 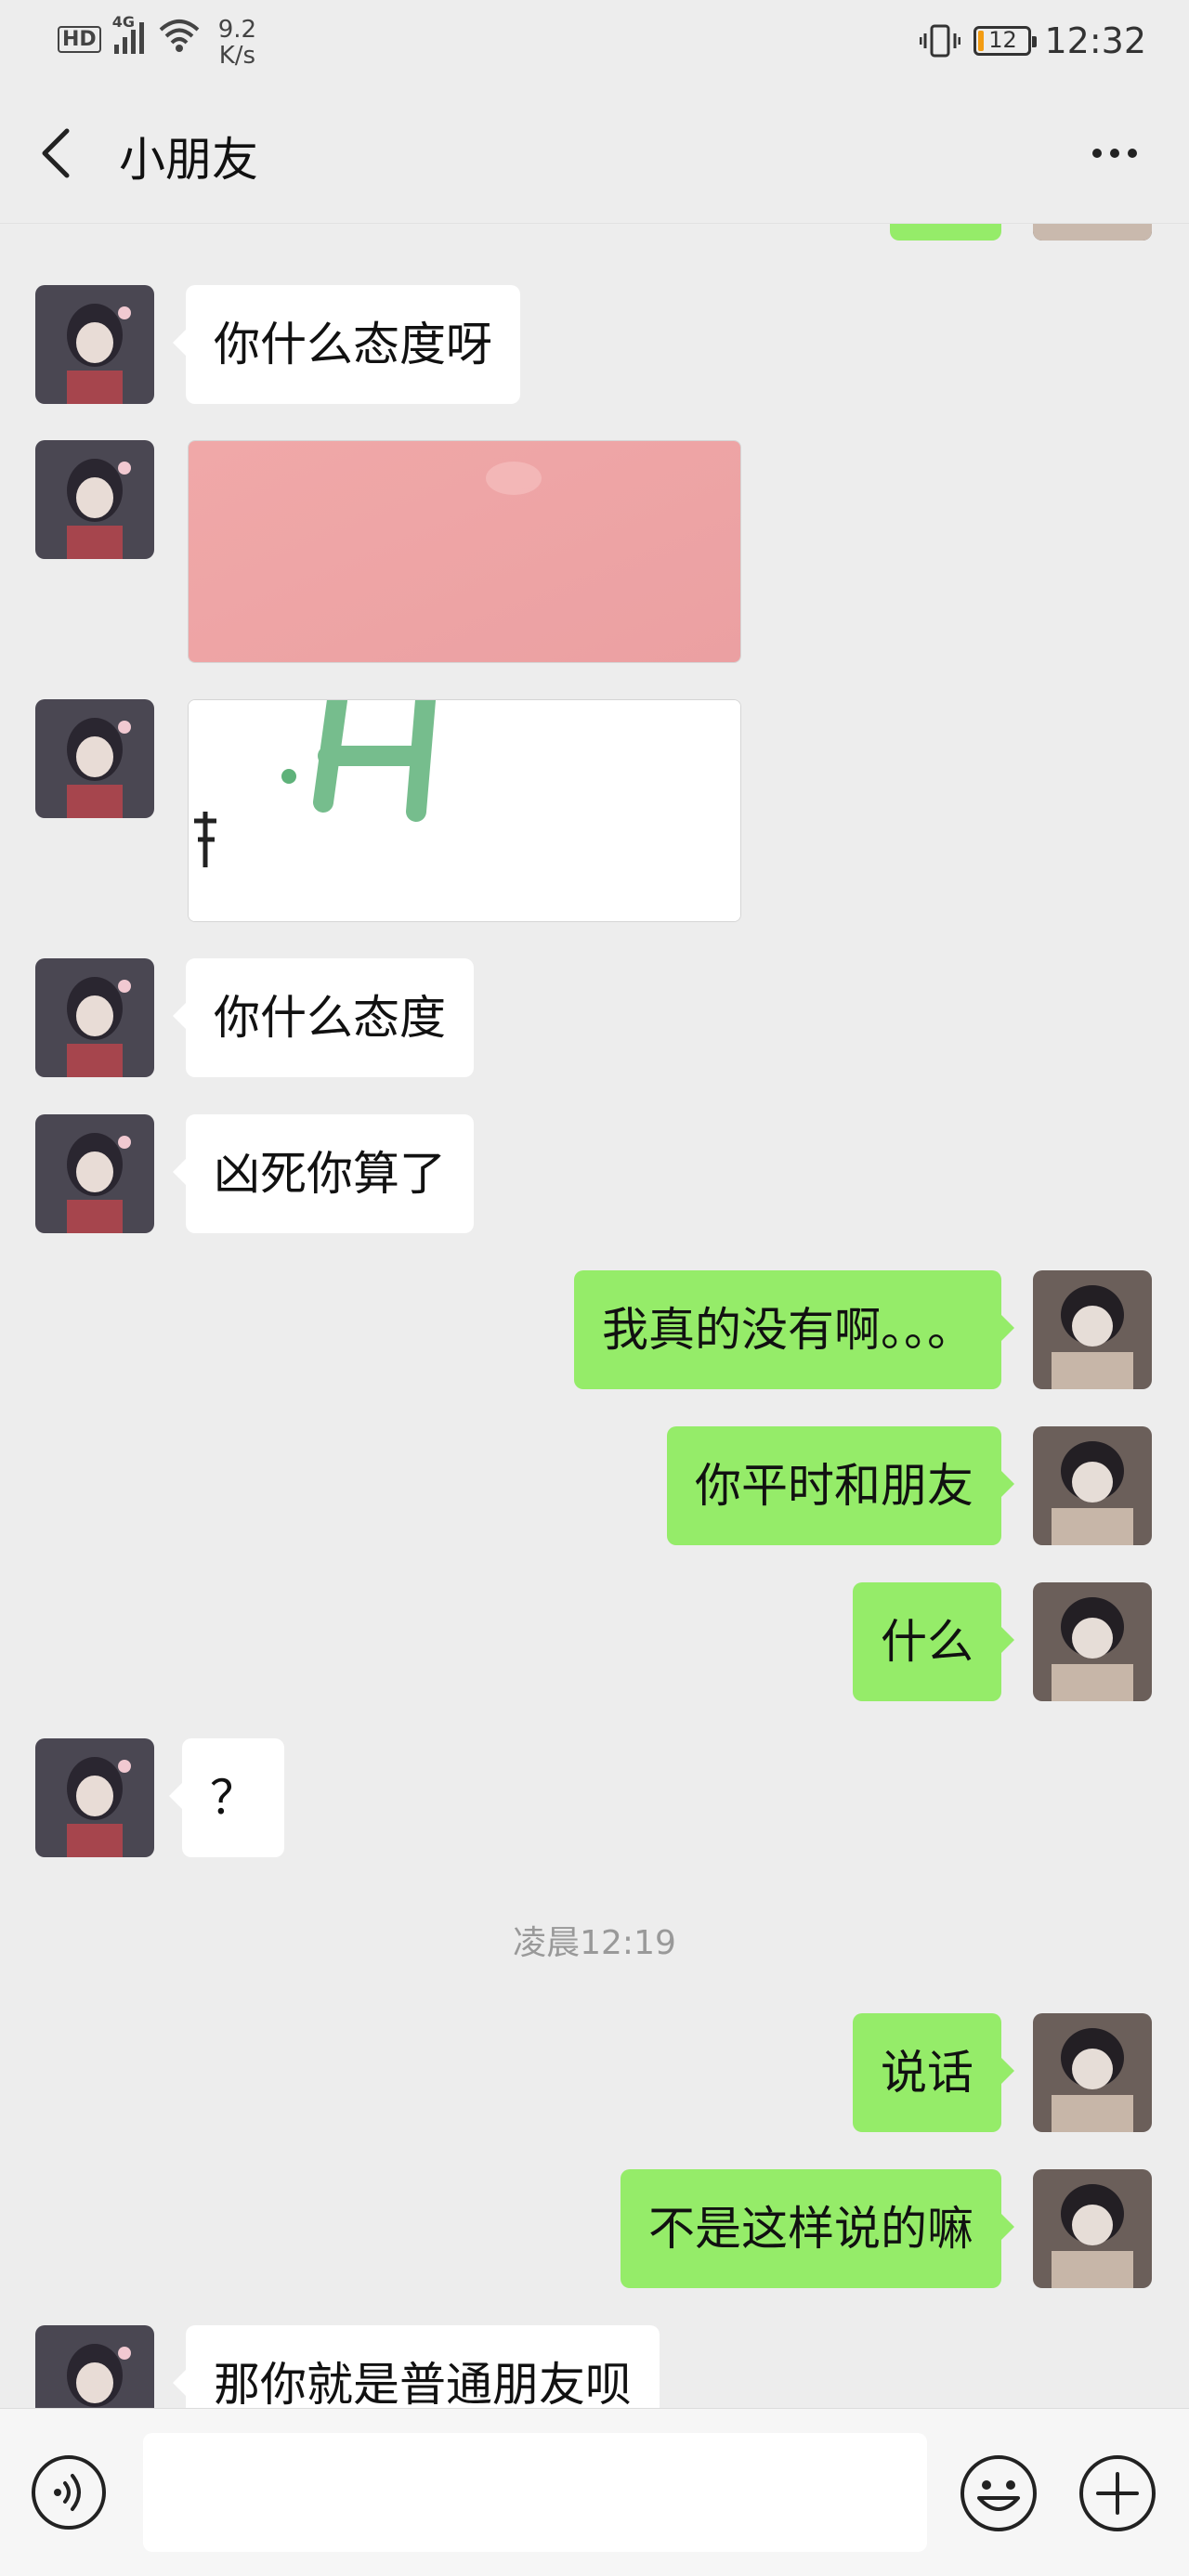 What do you see at coordinates (347, 344) in the screenshot?
I see `message-bubble: 你什么态度呀` at bounding box center [347, 344].